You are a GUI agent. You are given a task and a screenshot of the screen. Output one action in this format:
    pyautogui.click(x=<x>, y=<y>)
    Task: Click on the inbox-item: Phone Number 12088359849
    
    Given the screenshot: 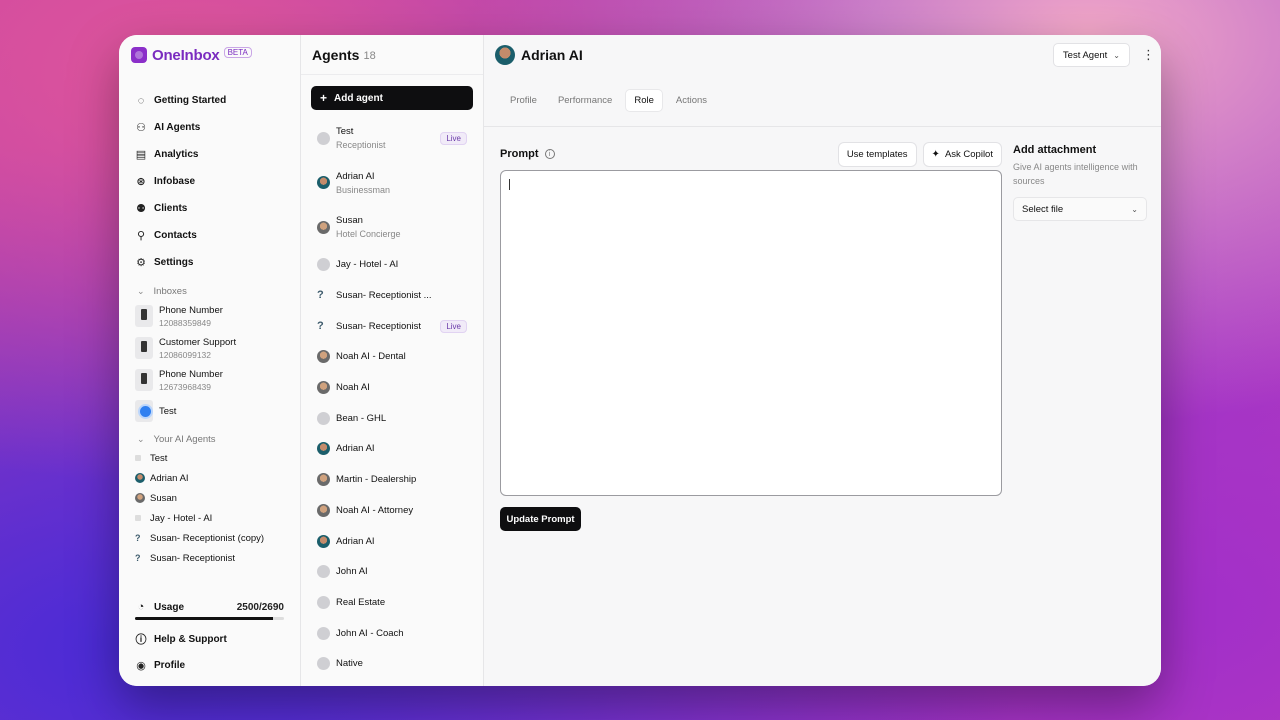 What is the action you would take?
    pyautogui.click(x=209, y=316)
    